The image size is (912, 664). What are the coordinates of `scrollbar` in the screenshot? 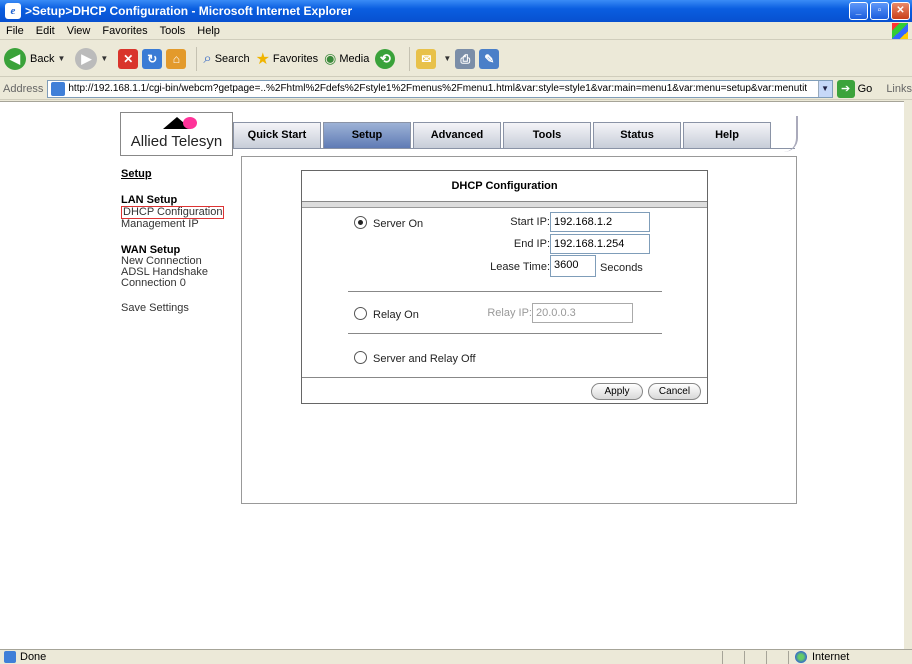 It's located at (908, 375).